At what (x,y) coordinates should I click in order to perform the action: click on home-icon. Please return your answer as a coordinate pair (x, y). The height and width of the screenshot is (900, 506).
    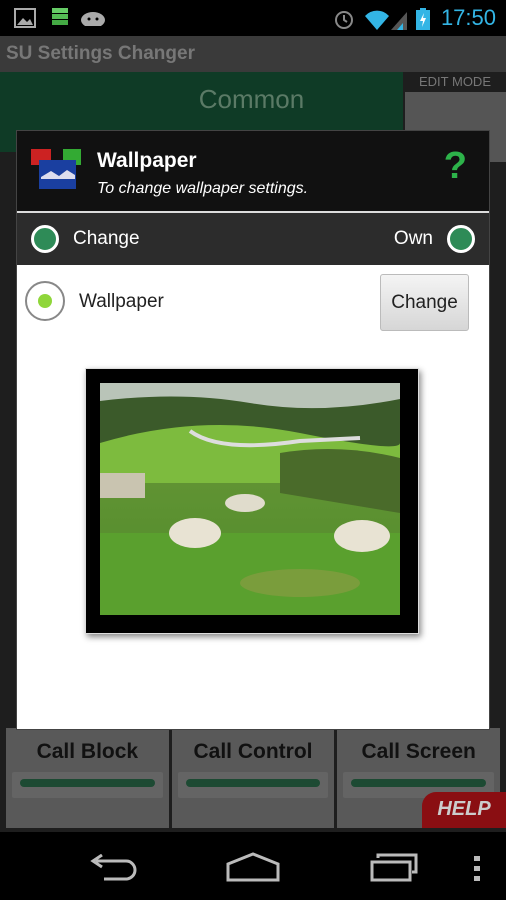
    Looking at the image, I should click on (253, 867).